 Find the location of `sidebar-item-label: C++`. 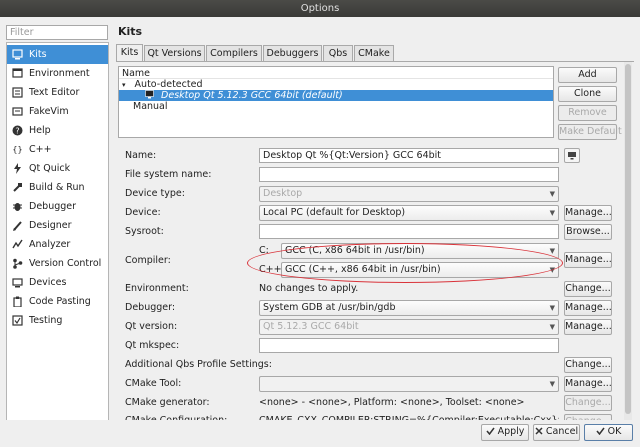

sidebar-item-label: C++ is located at coordinates (40, 149).